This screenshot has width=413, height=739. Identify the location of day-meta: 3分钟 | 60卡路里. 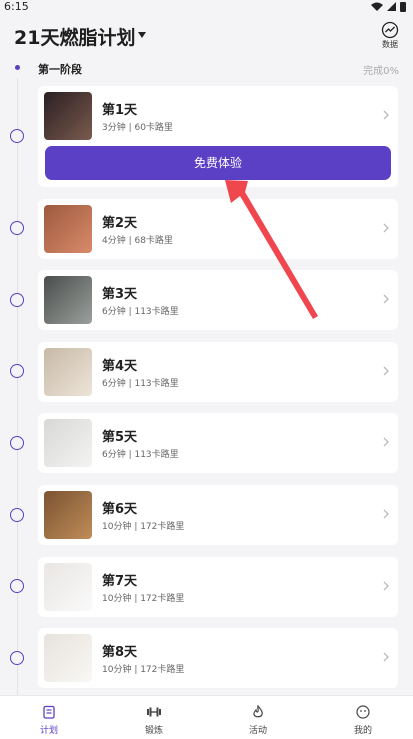
(137, 128).